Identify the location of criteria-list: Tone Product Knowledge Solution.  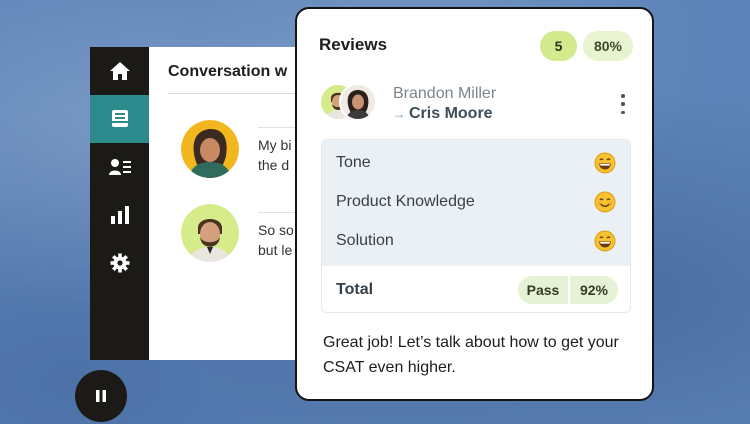
(476, 203).